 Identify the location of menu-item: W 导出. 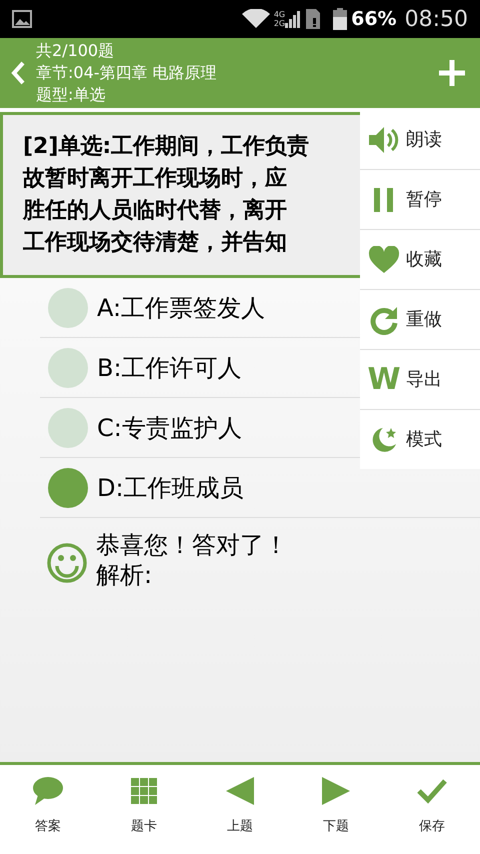
(420, 380).